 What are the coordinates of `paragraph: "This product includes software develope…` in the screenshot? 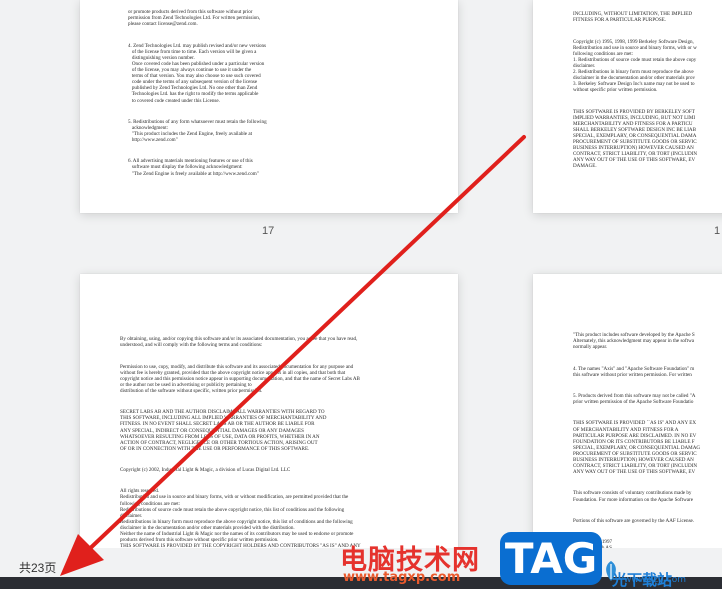 It's located at (634, 341).